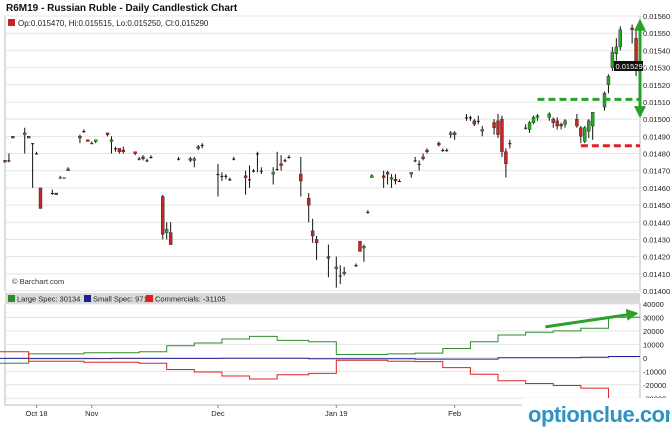  What do you see at coordinates (656, 291) in the screenshot?
I see `price-tick-label: 0.014000` at bounding box center [656, 291].